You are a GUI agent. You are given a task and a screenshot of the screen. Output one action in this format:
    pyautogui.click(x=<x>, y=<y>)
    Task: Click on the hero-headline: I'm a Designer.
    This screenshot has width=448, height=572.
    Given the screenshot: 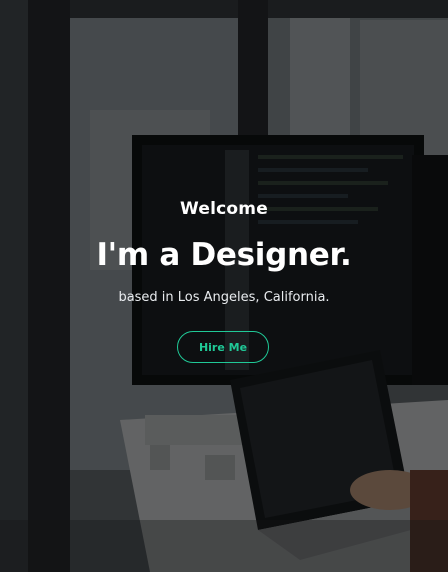 What is the action you would take?
    pyautogui.click(x=224, y=255)
    